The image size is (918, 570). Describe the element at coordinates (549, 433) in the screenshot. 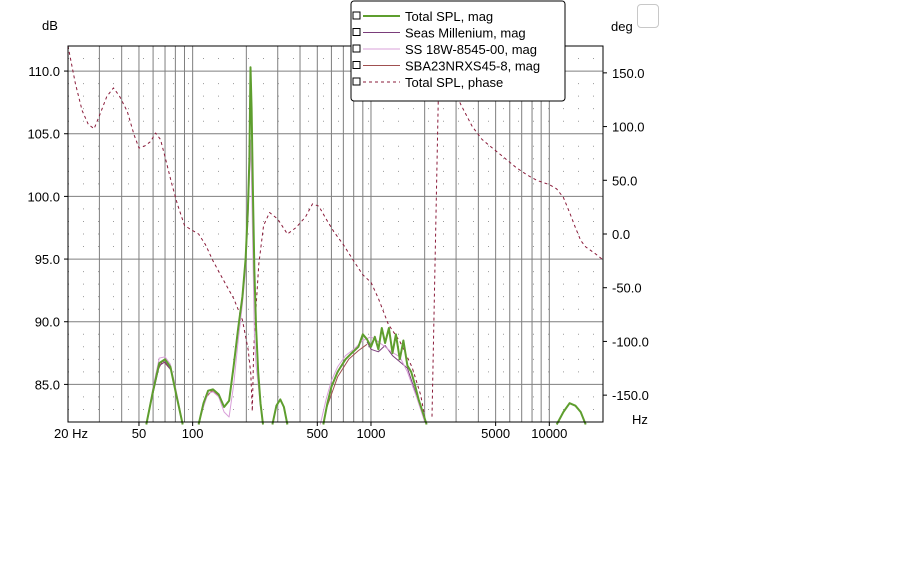

I see `x-tick-label: 10000` at that location.